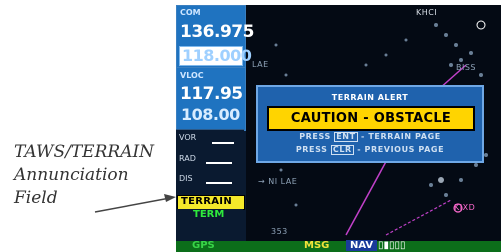 The height and width of the screenshot is (252, 501). I want to click on com-standby-field: 118.000, so click(215, 56).